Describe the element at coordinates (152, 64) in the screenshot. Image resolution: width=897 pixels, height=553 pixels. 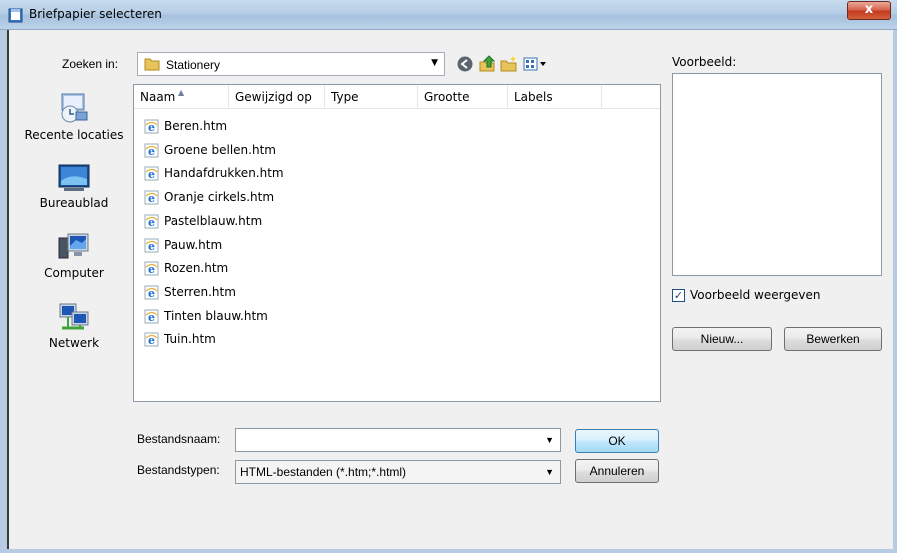
I see `folder-icon` at that location.